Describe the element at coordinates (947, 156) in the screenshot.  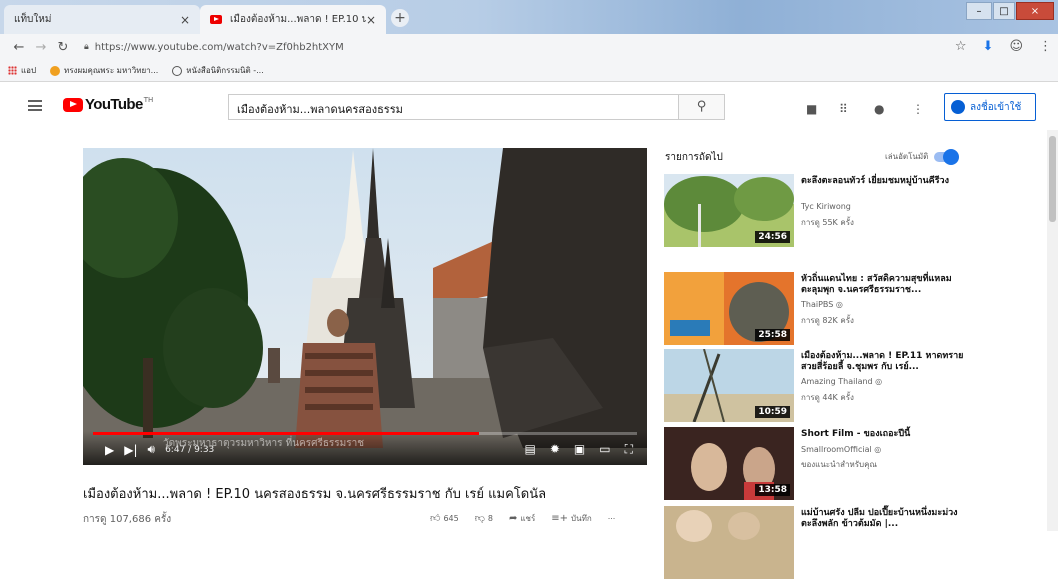
I see `autoplay-toggle` at that location.